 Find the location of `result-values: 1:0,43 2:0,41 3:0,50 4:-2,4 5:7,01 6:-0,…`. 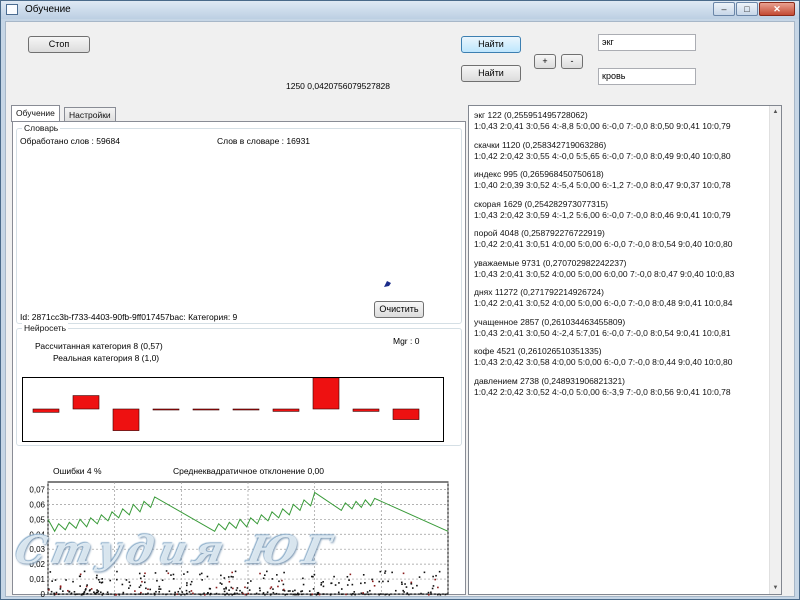

result-values: 1:0,43 2:0,41 3:0,50 4:-2,4 5:7,01 6:-0,… is located at coordinates (602, 333).